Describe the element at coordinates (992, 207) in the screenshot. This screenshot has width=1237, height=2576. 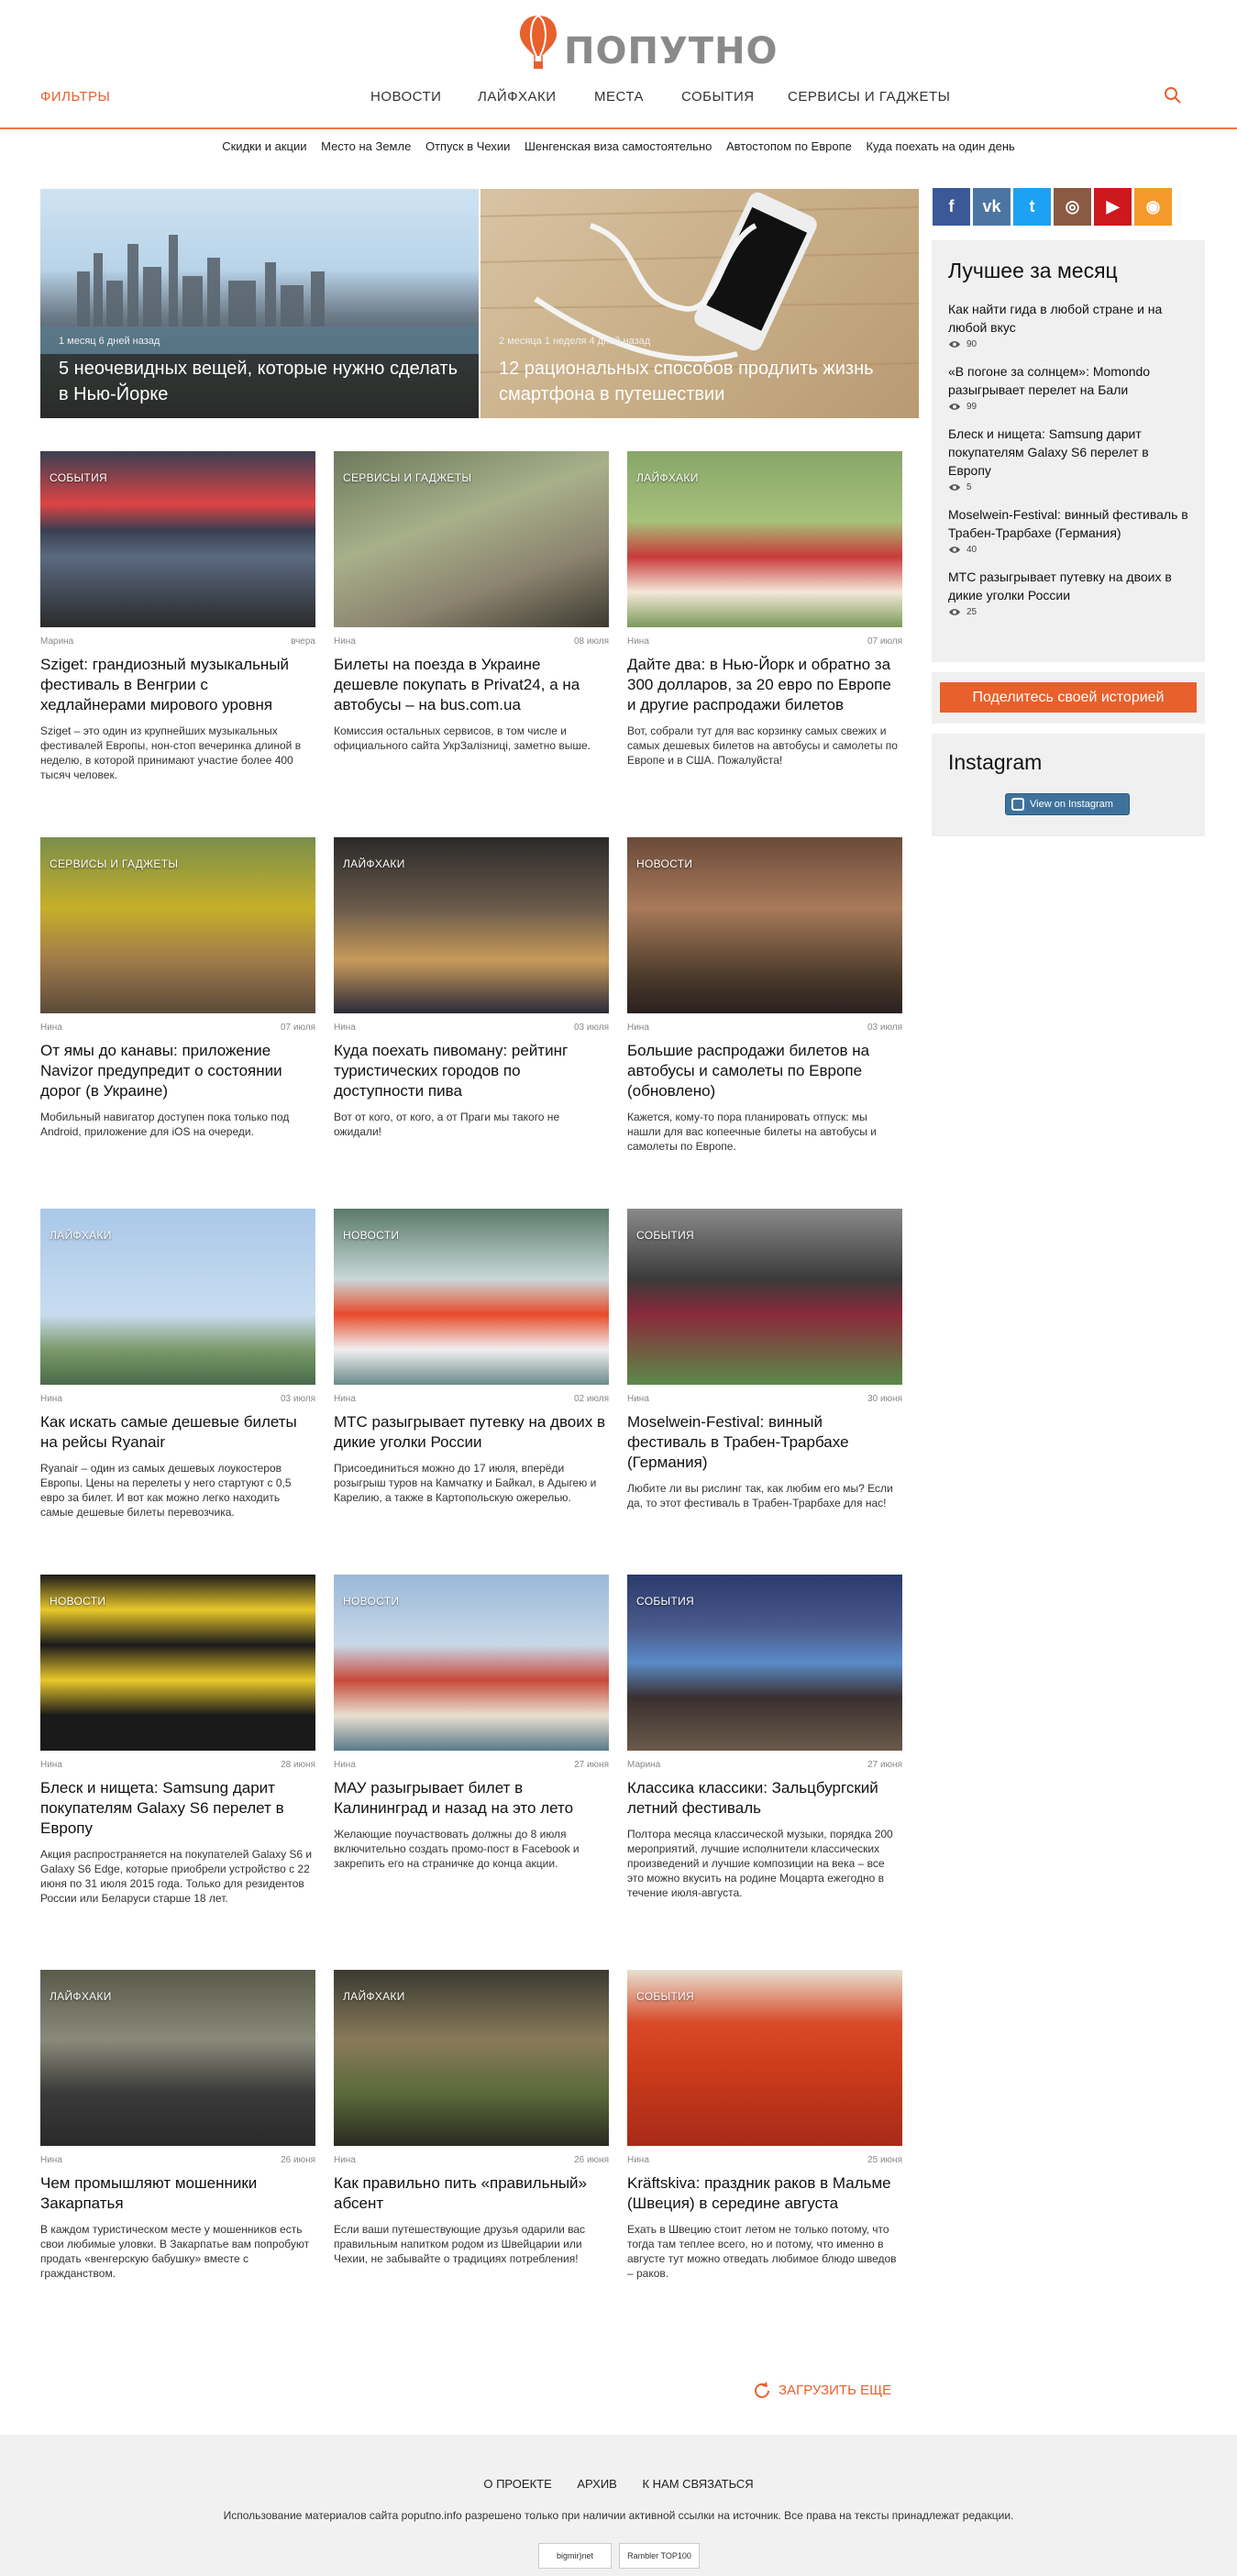
I see `vk-icon: vk` at that location.